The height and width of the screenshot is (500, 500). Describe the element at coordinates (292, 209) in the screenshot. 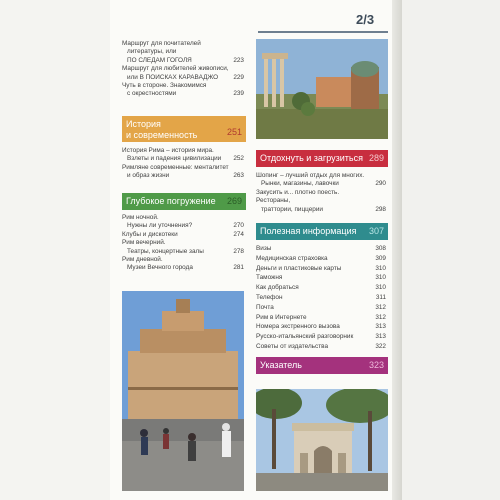

I see `toc-entry-text: траттории, пиццерии` at that location.